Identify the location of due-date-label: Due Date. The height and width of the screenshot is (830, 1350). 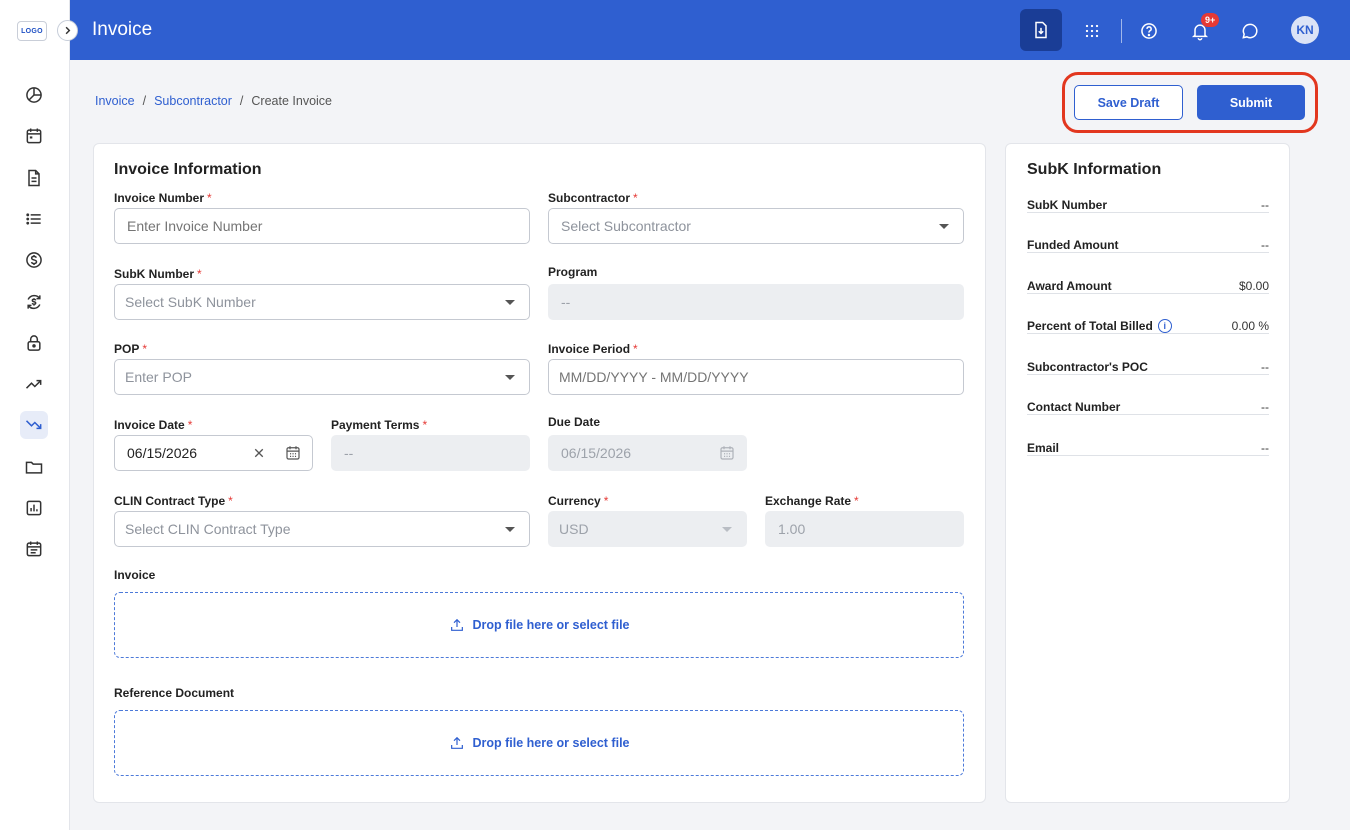
(574, 422).